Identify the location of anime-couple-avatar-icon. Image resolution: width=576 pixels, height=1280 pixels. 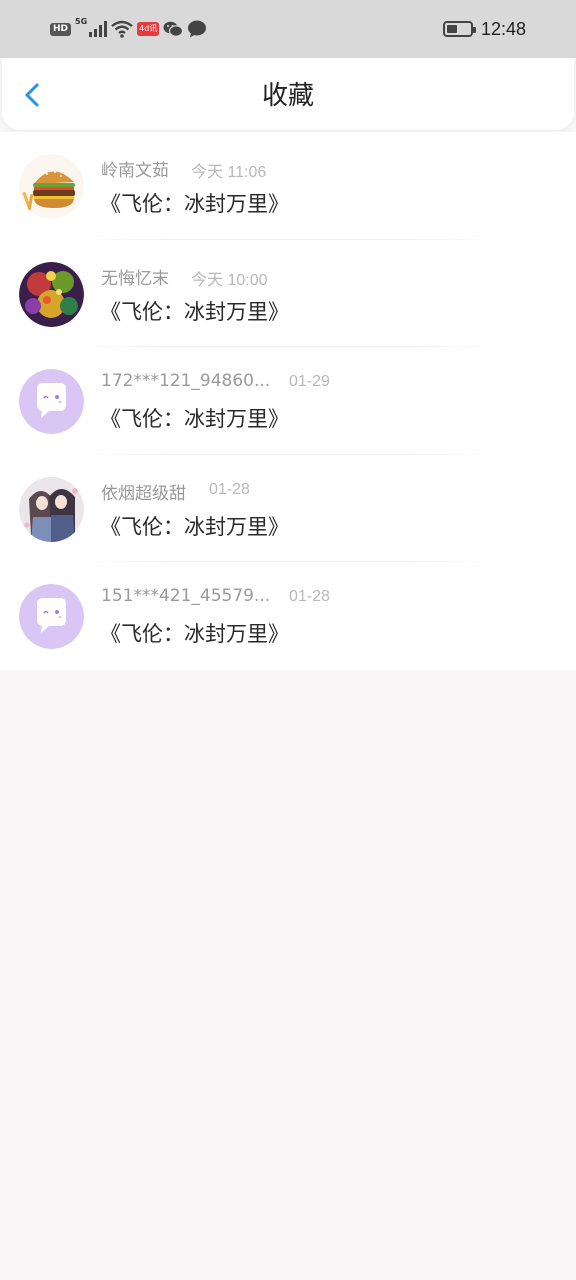
(51, 509).